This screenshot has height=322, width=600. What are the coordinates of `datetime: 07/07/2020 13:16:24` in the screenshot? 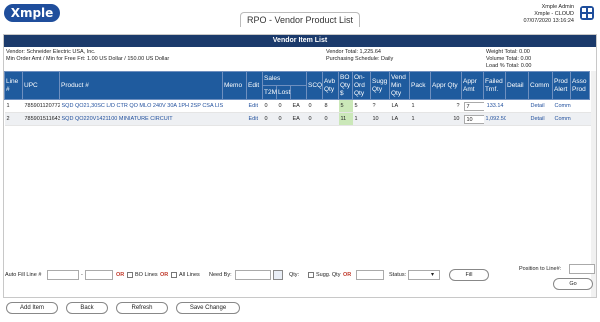 It's located at (548, 21).